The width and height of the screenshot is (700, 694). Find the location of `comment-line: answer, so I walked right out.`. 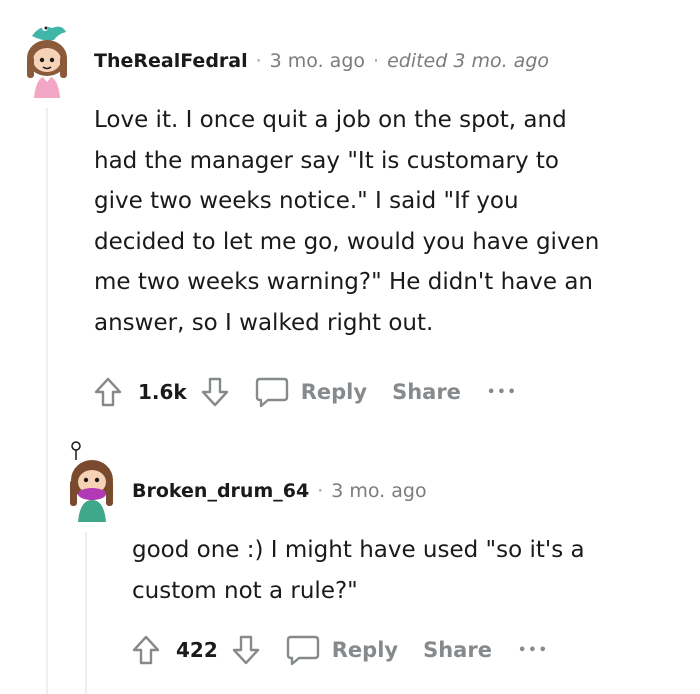

comment-line: answer, so I walked right out. is located at coordinates (264, 322).